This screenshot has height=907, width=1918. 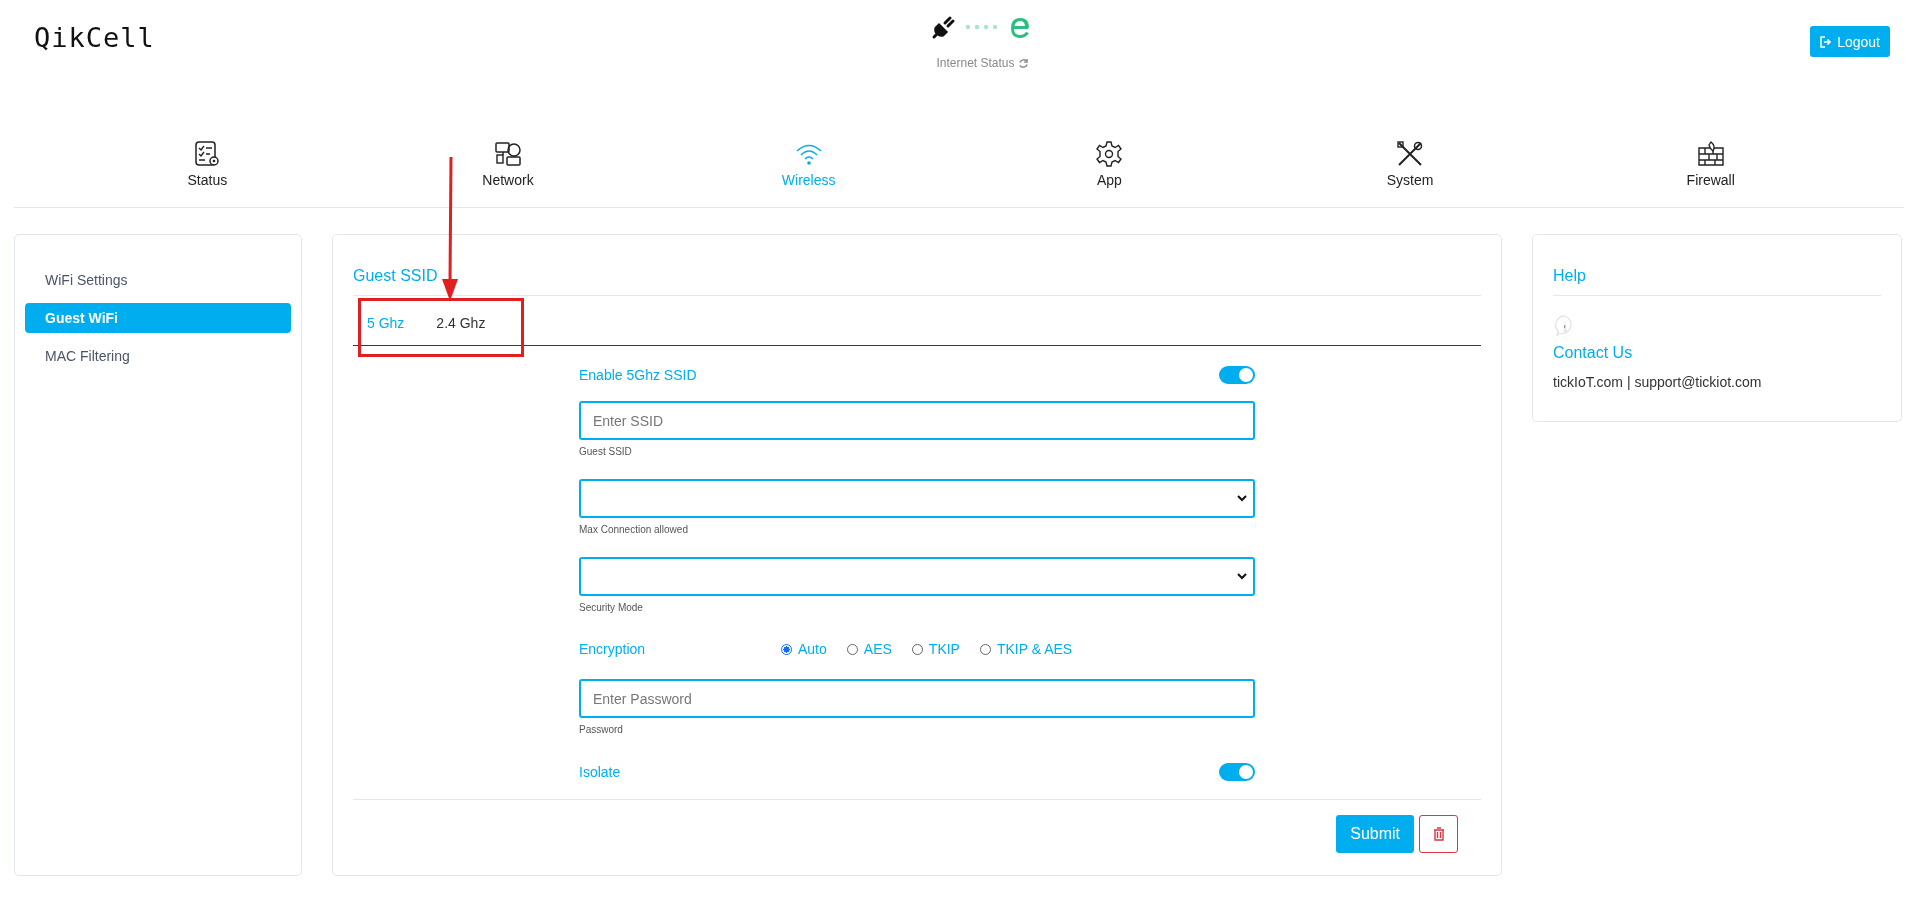 I want to click on field-label: Isolate, so click(x=600, y=772).